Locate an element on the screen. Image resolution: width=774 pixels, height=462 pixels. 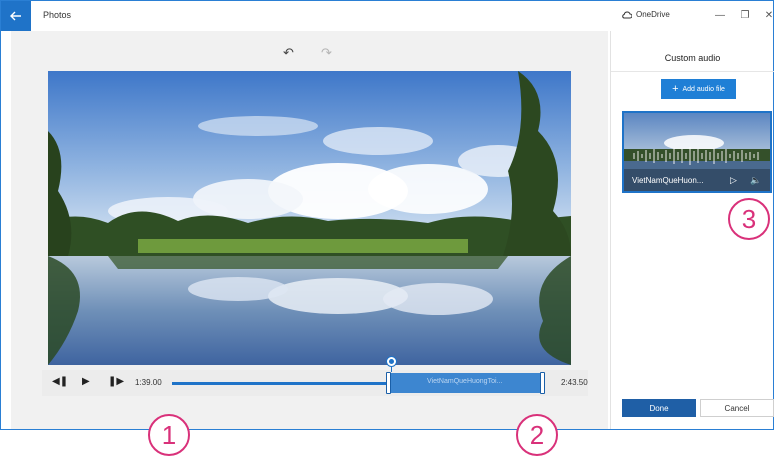
close-icon: ✕ is located at coordinates (767, 15).